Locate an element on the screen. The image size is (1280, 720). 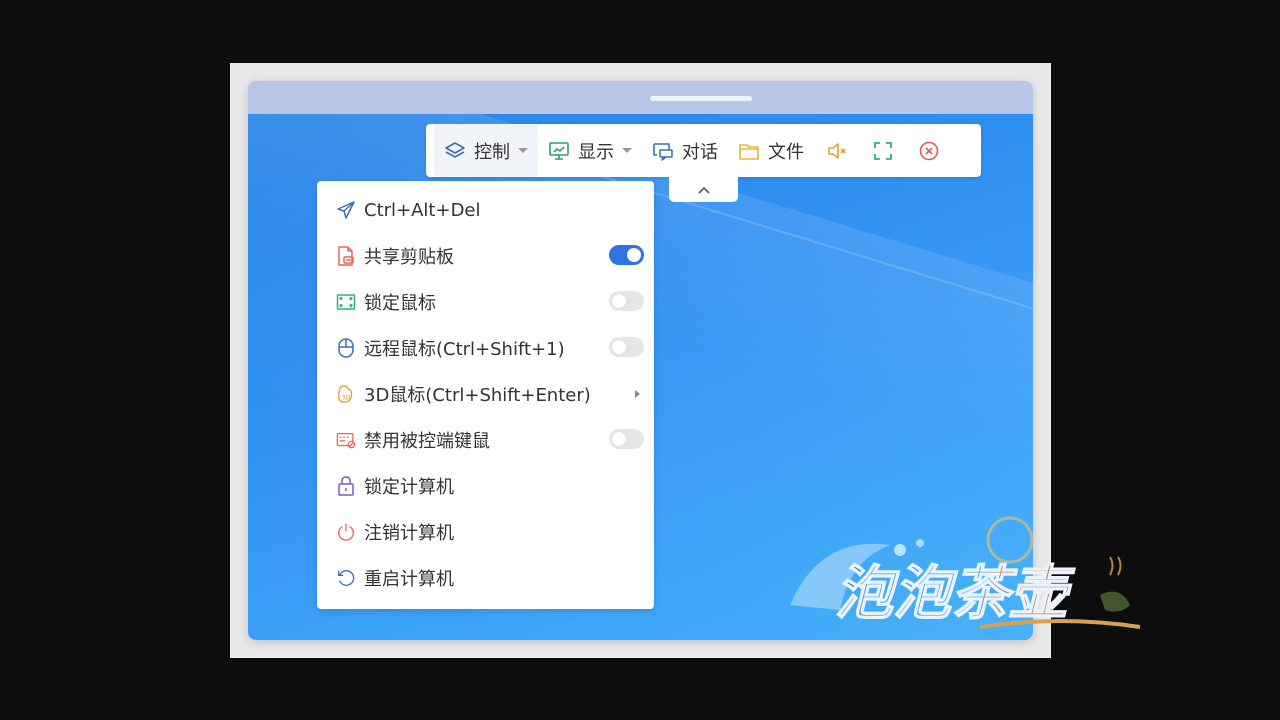
chat-button: 对话 is located at coordinates (685, 150).